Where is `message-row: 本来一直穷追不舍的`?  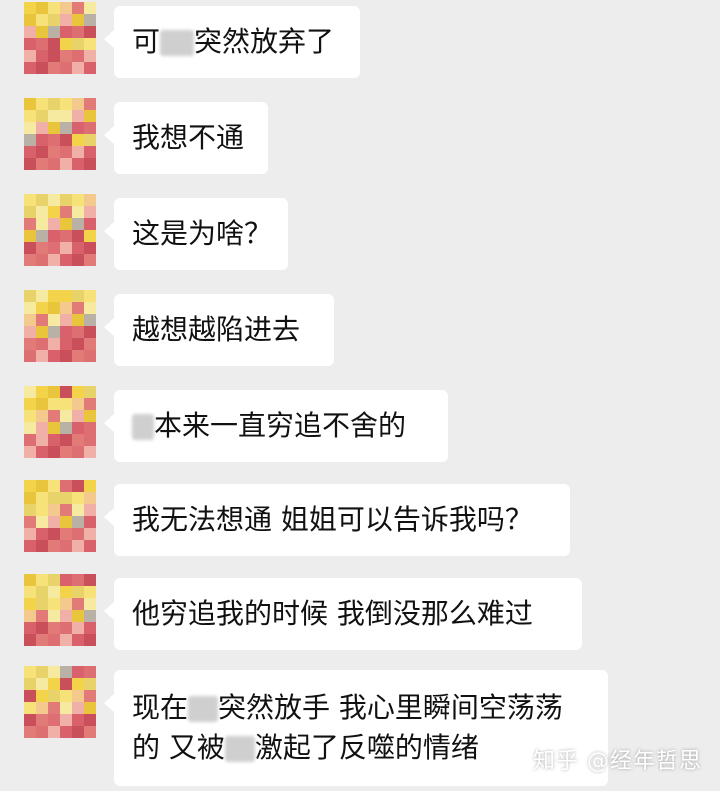 message-row: 本来一直穷追不舍的 is located at coordinates (360, 428).